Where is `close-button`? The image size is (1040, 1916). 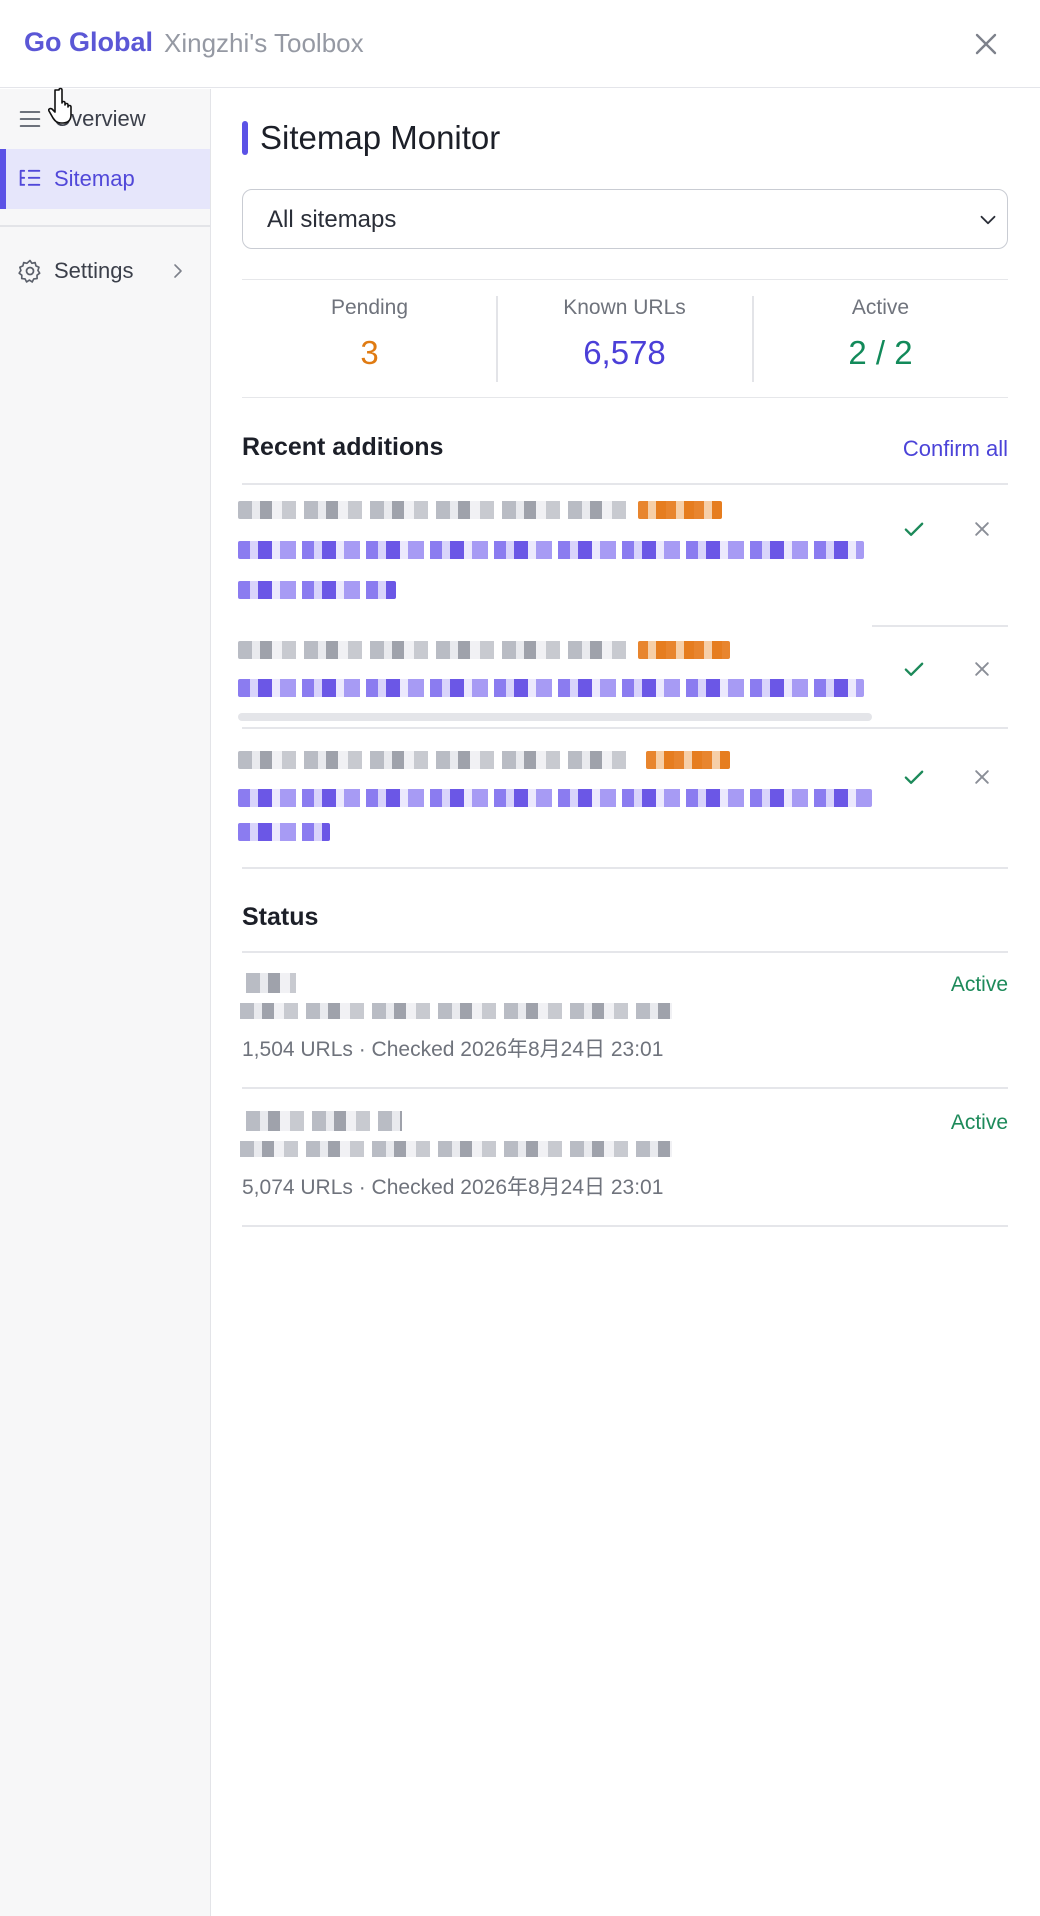 close-button is located at coordinates (986, 44).